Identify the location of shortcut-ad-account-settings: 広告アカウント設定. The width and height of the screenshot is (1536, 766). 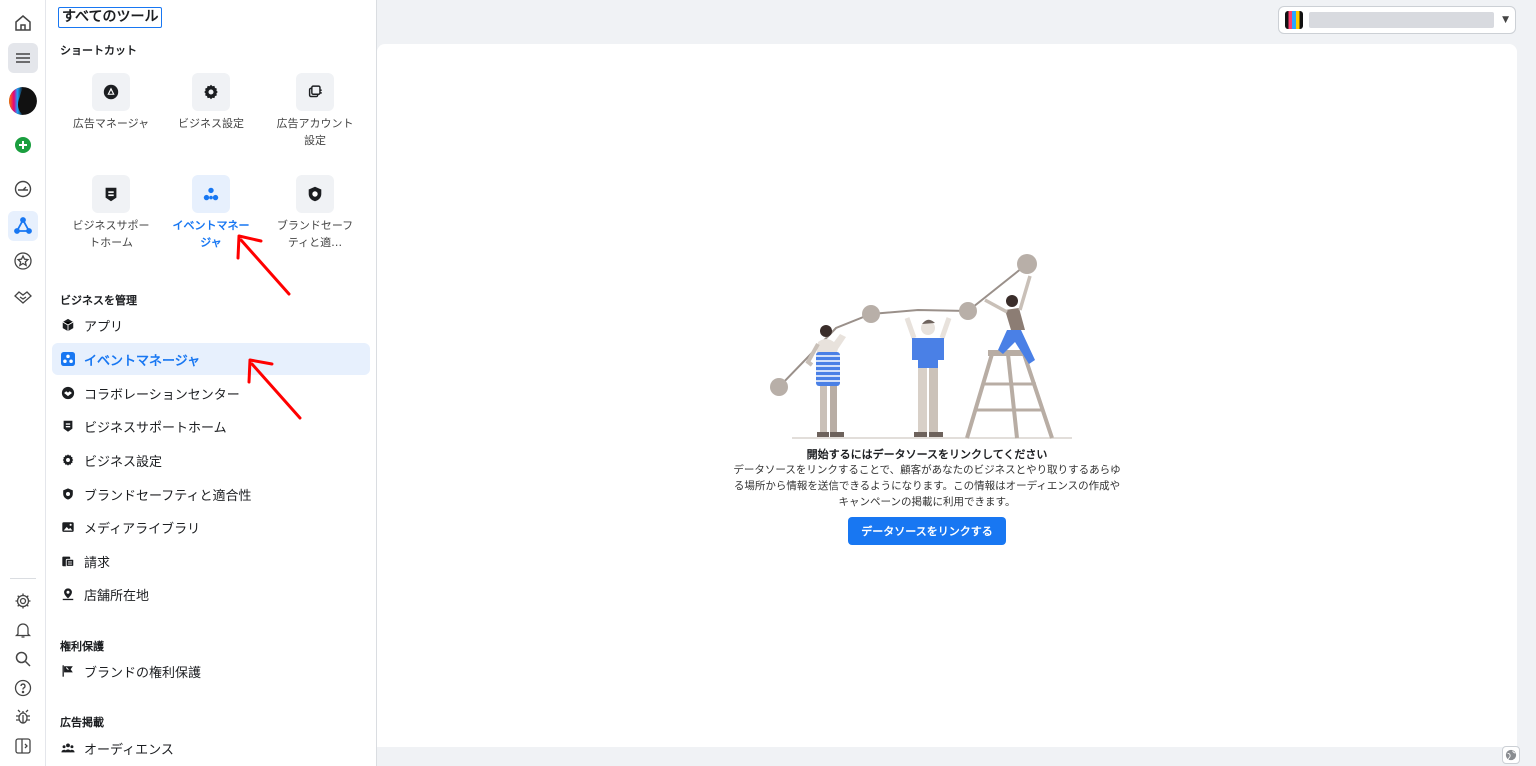
(315, 111).